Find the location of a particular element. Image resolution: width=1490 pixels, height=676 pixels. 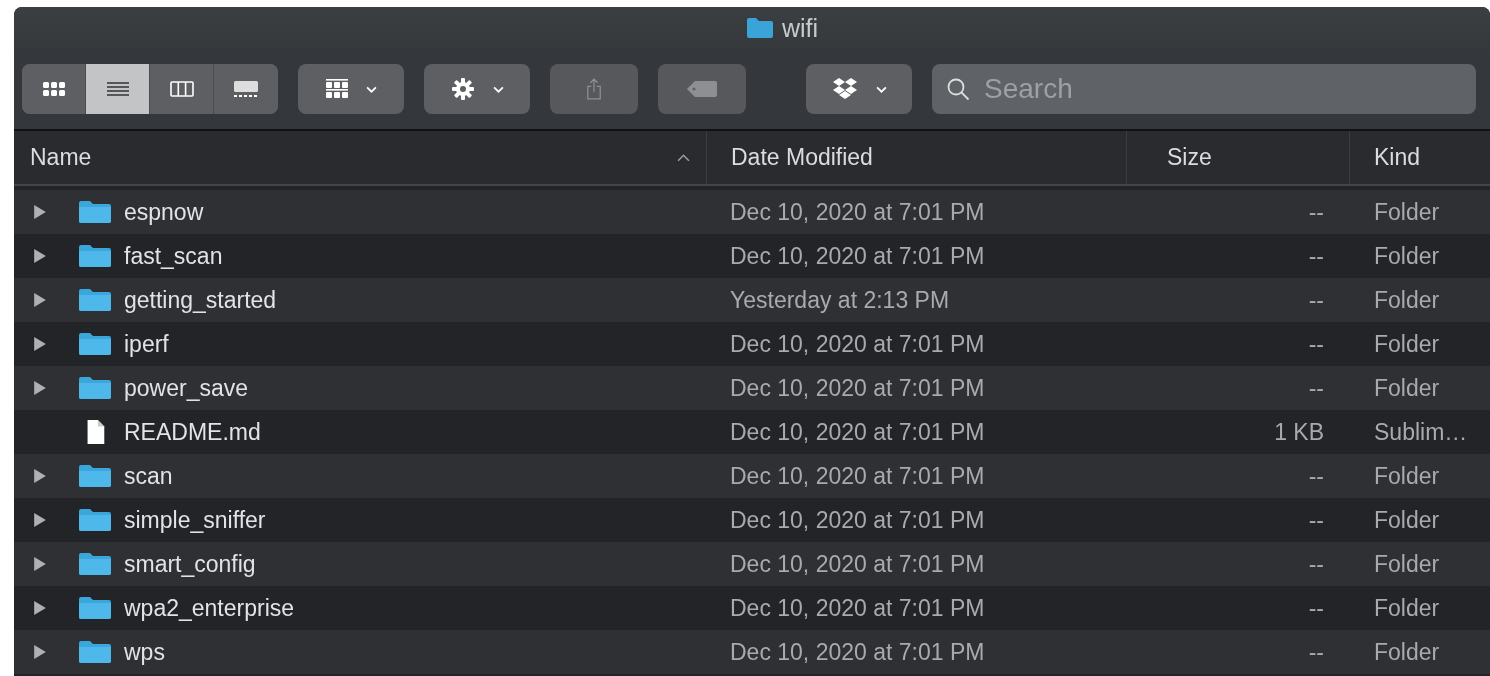

list-icon is located at coordinates (117, 89).